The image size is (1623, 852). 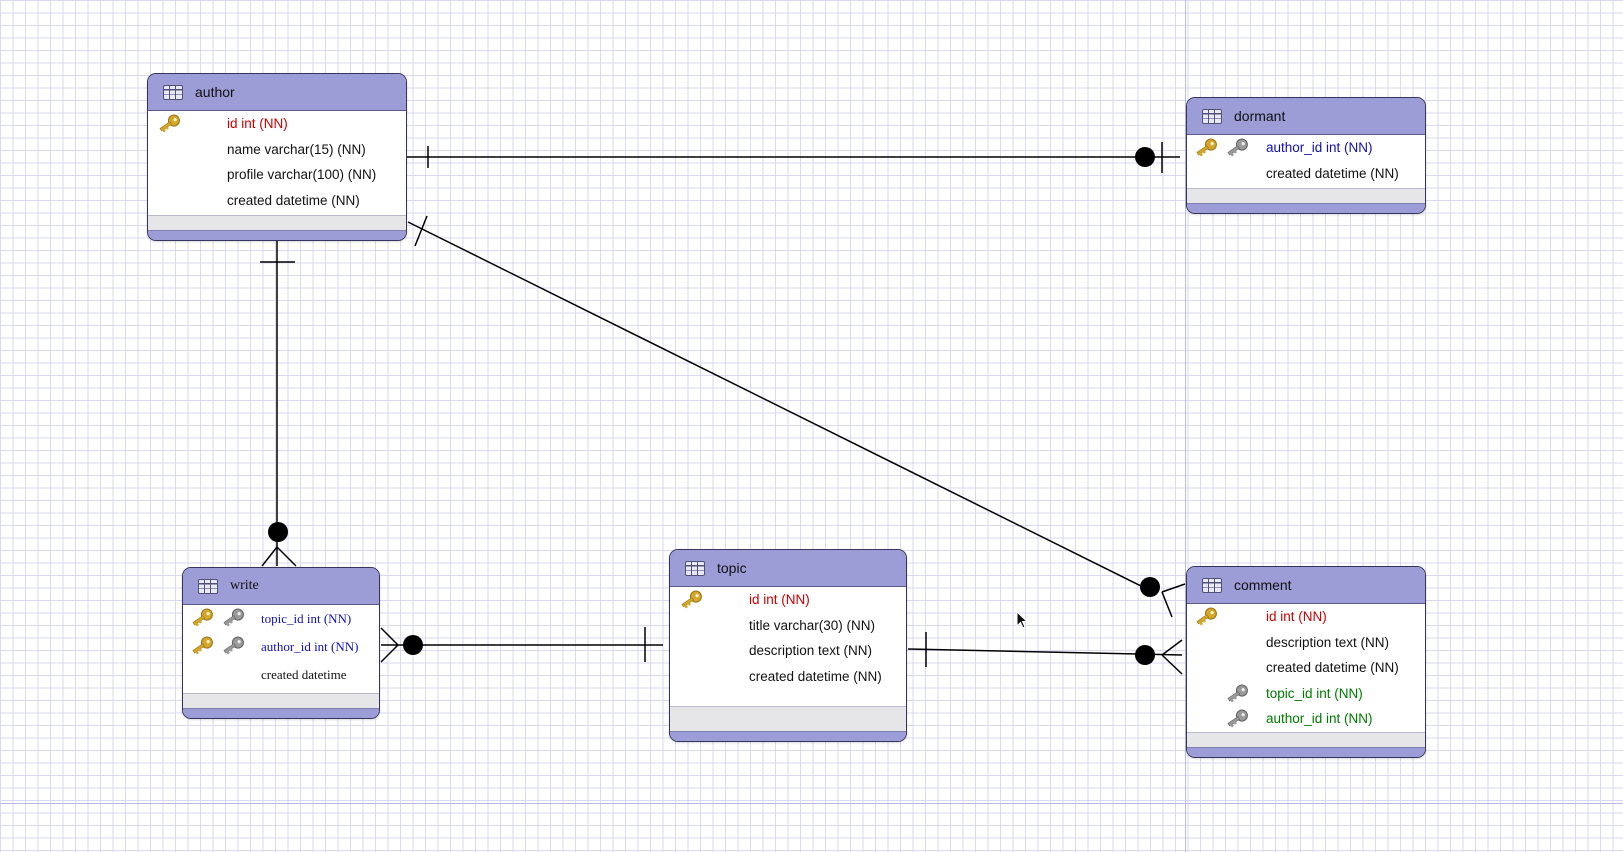 What do you see at coordinates (304, 674) in the screenshot?
I see `column-name: created datetime` at bounding box center [304, 674].